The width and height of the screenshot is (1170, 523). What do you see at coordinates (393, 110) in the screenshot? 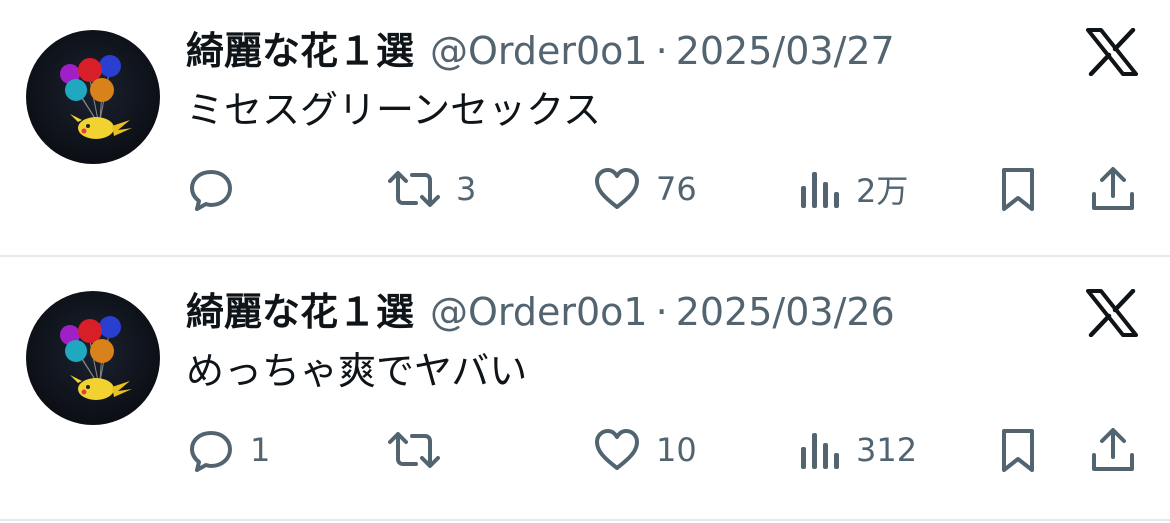
I see `post-text: ミセスグリーンセックス` at bounding box center [393, 110].